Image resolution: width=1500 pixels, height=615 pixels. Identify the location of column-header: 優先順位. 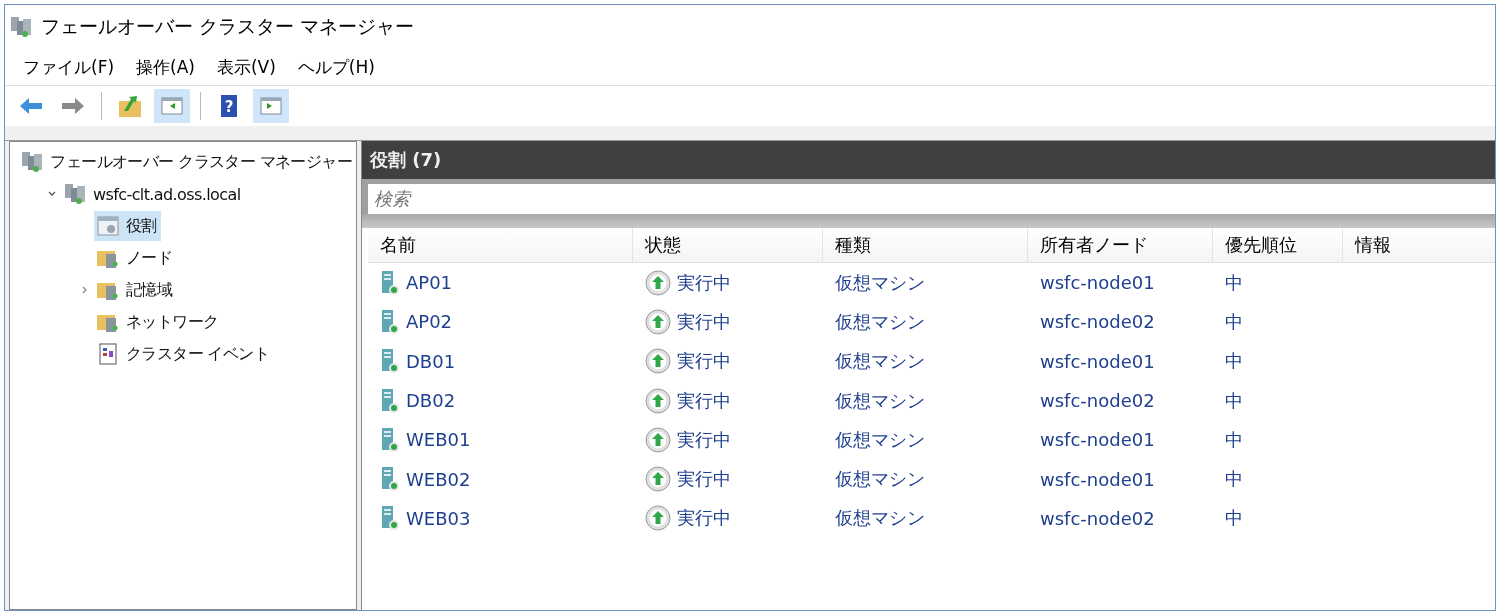
(1278, 245).